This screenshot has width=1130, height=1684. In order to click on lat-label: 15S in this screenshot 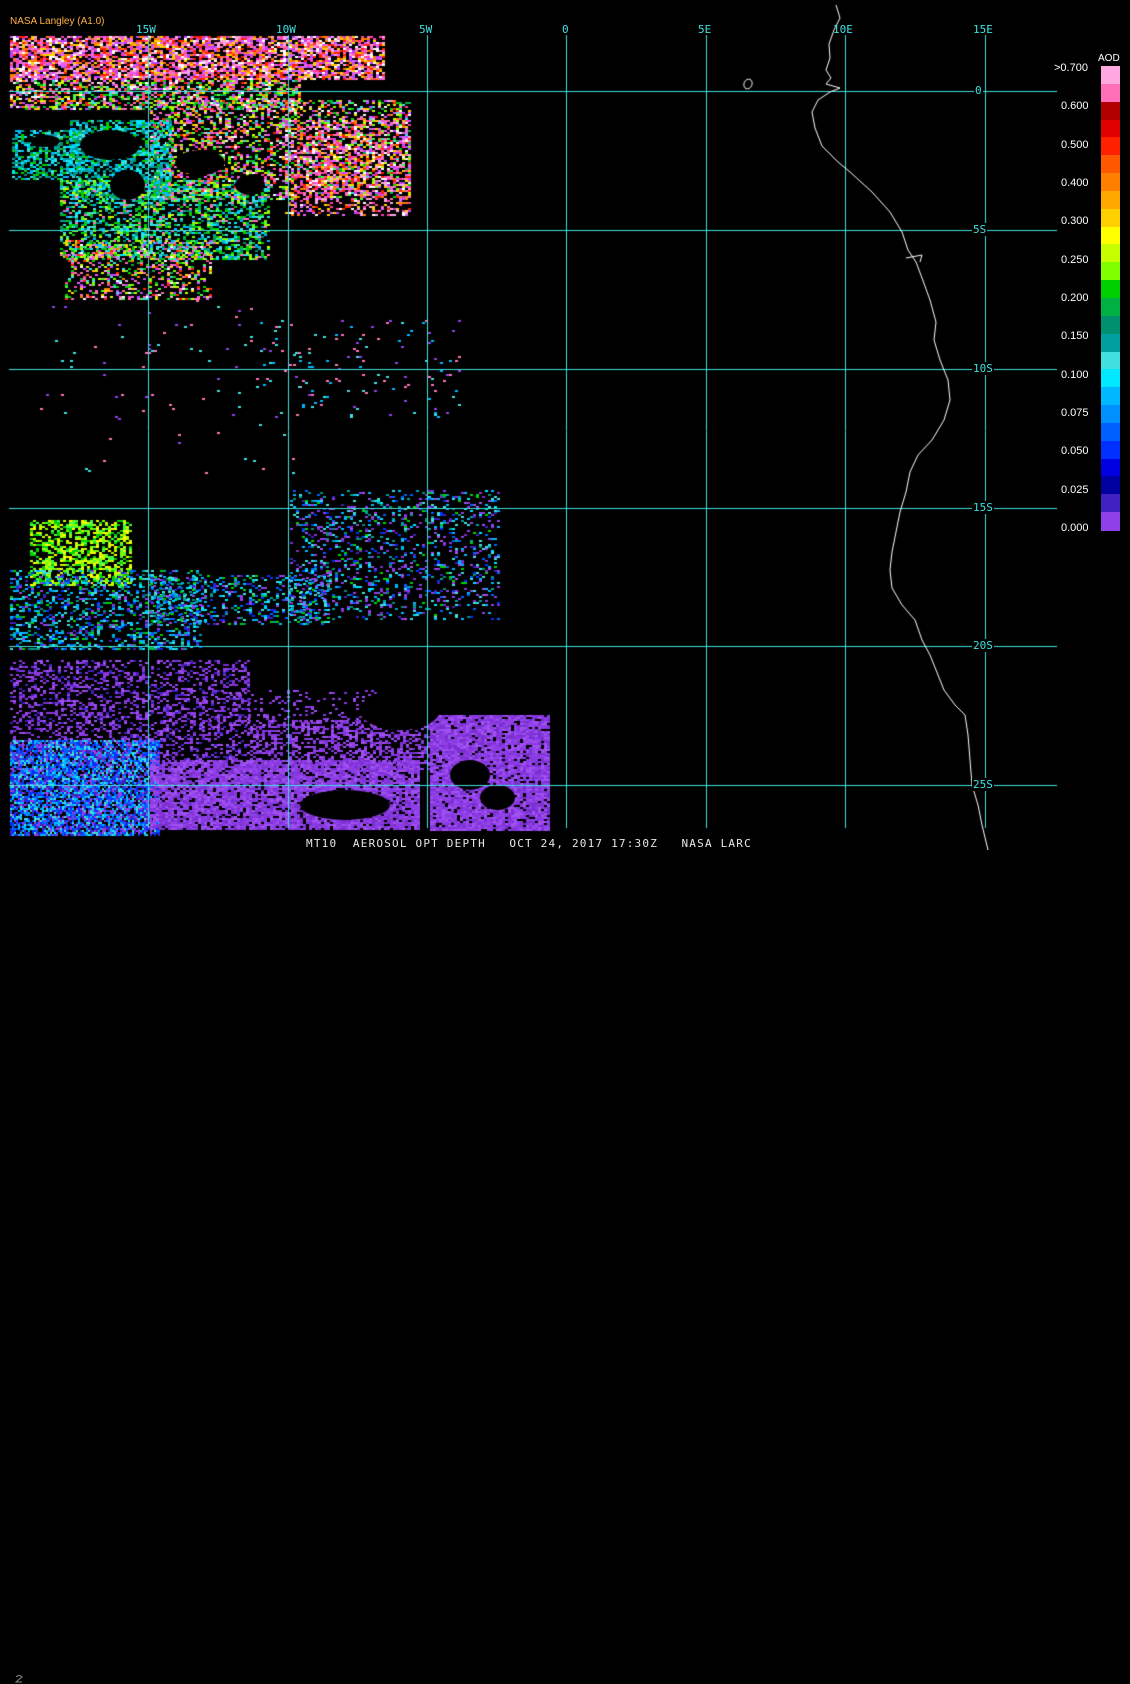, I will do `click(983, 507)`.